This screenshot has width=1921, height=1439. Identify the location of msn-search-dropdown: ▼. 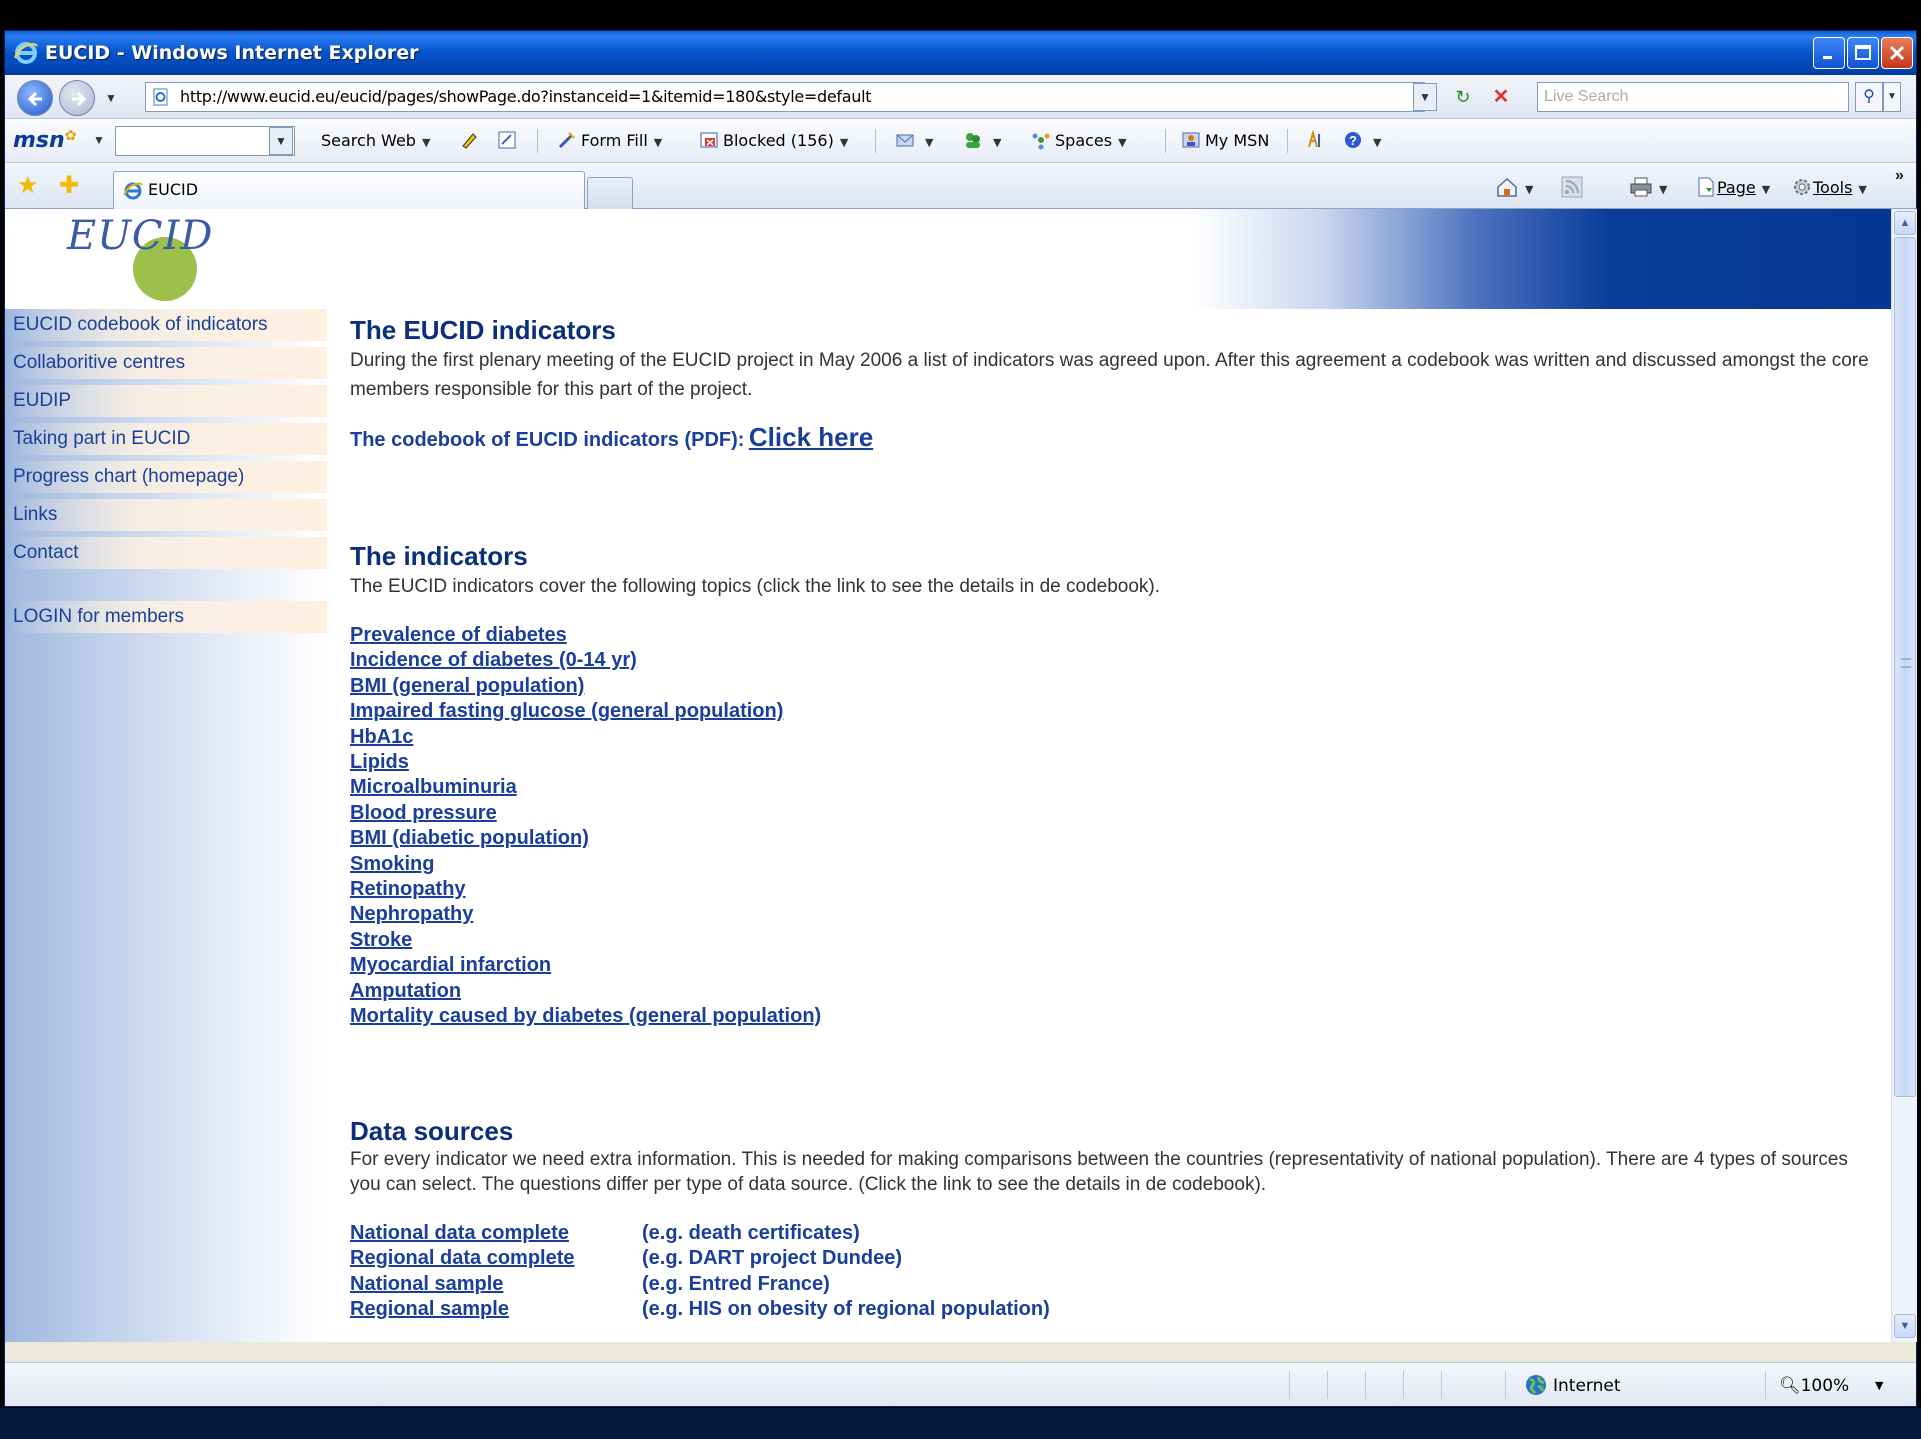
(281, 141).